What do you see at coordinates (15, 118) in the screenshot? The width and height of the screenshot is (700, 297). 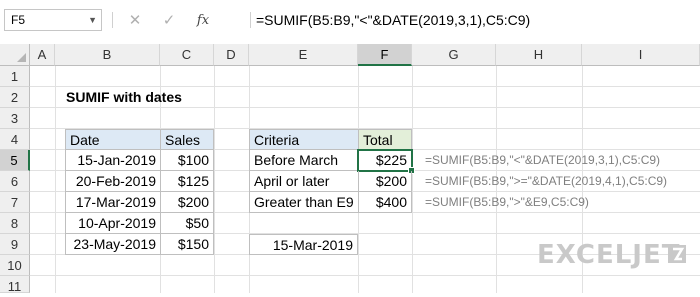 I see `row-header-3: 3` at bounding box center [15, 118].